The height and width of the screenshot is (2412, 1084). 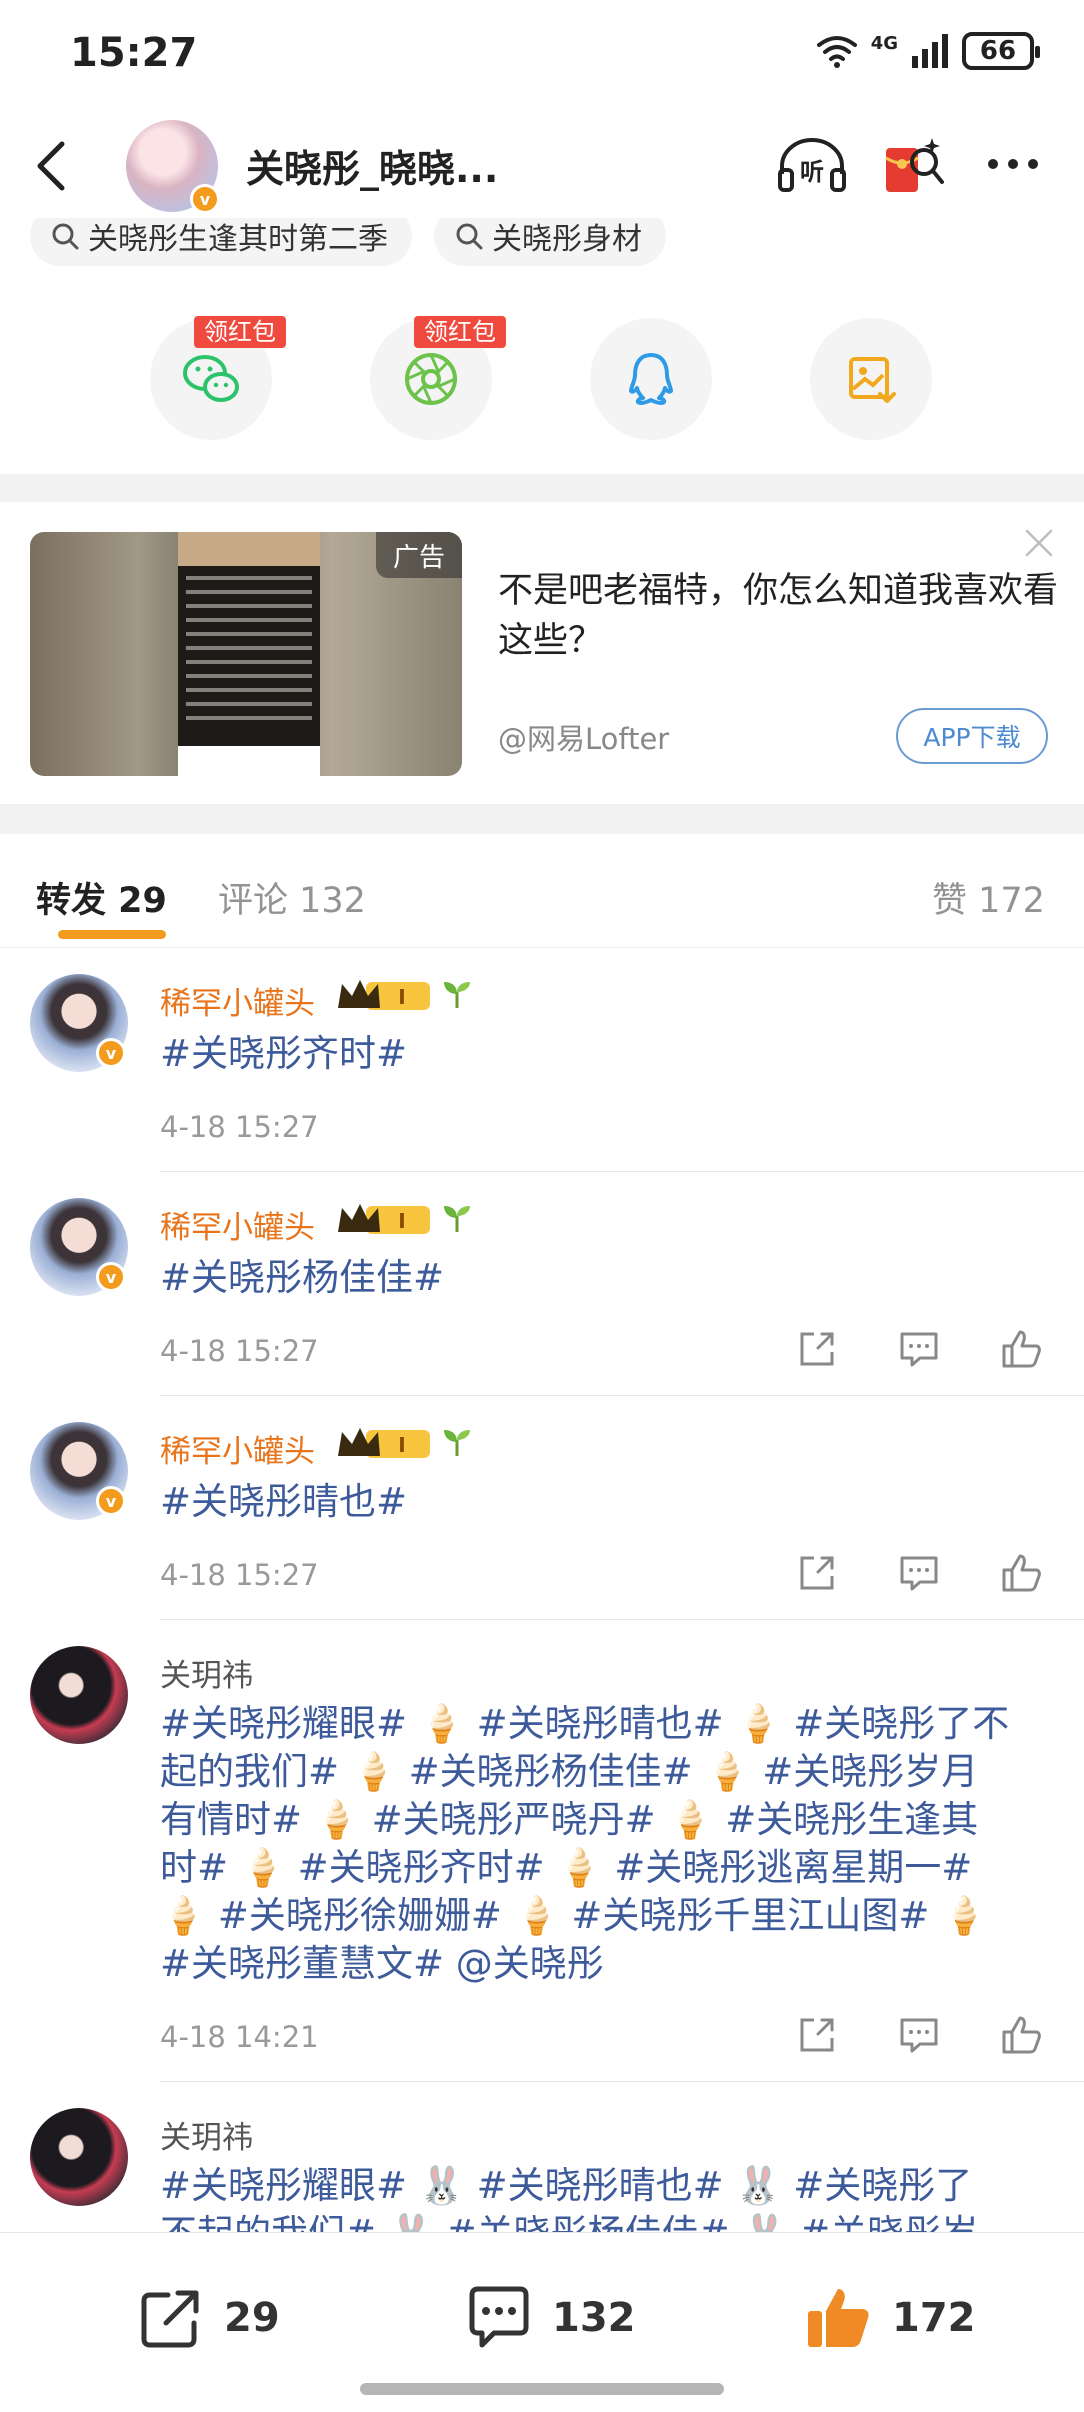 What do you see at coordinates (134, 53) in the screenshot?
I see `status-time: 15:27` at bounding box center [134, 53].